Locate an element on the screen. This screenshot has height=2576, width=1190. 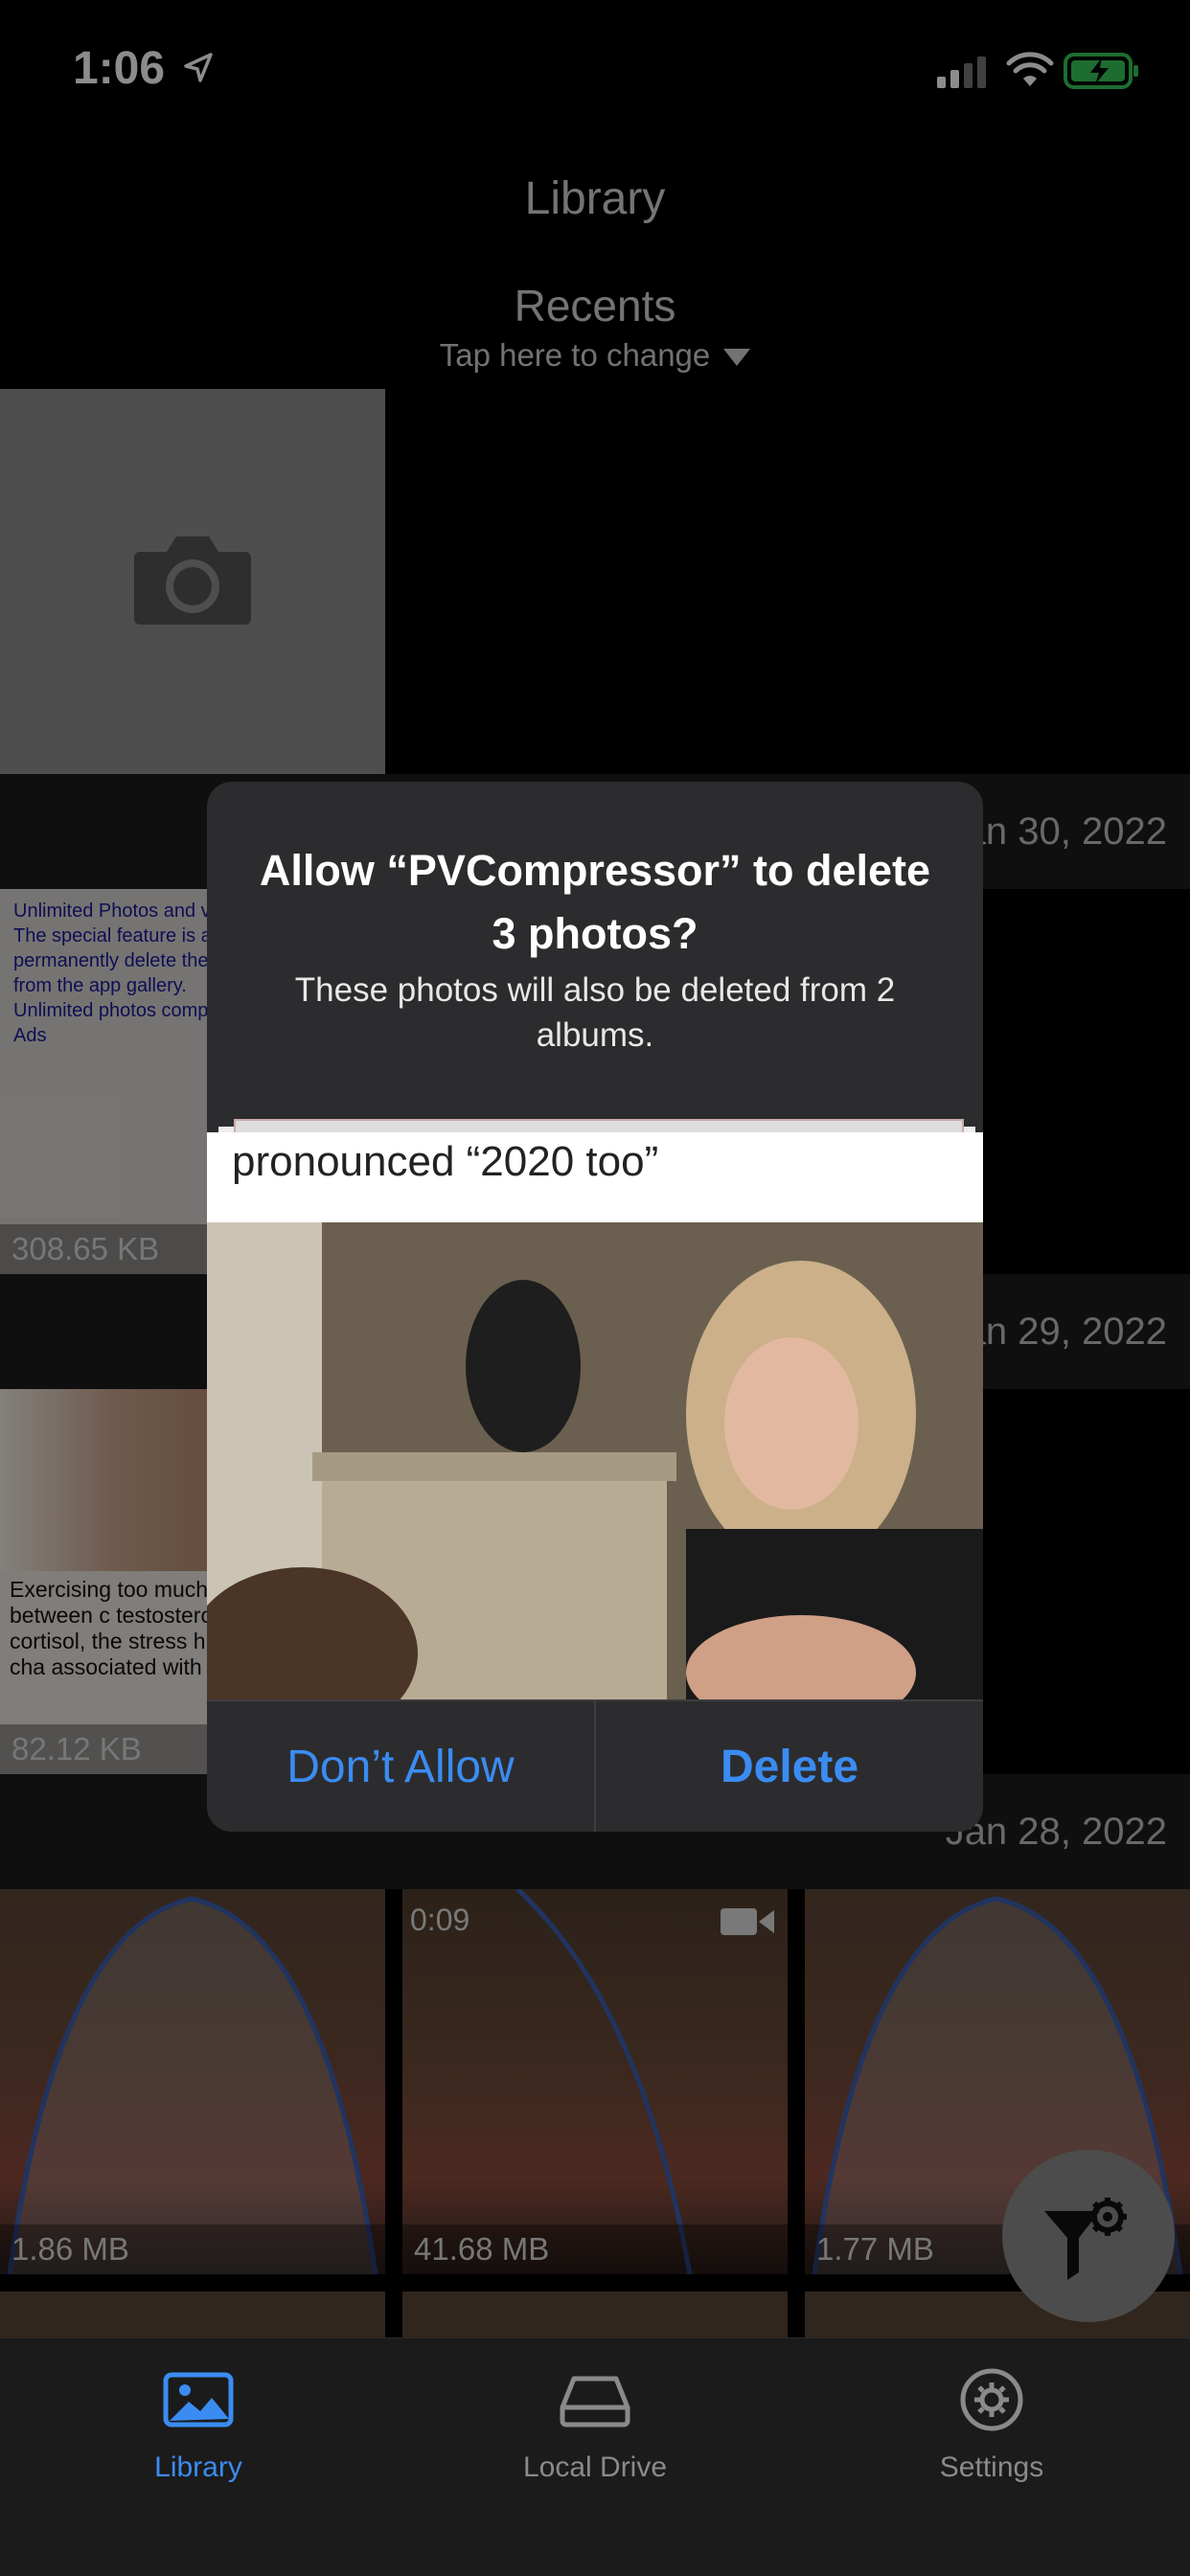
photo-icon is located at coordinates (199, 2400).